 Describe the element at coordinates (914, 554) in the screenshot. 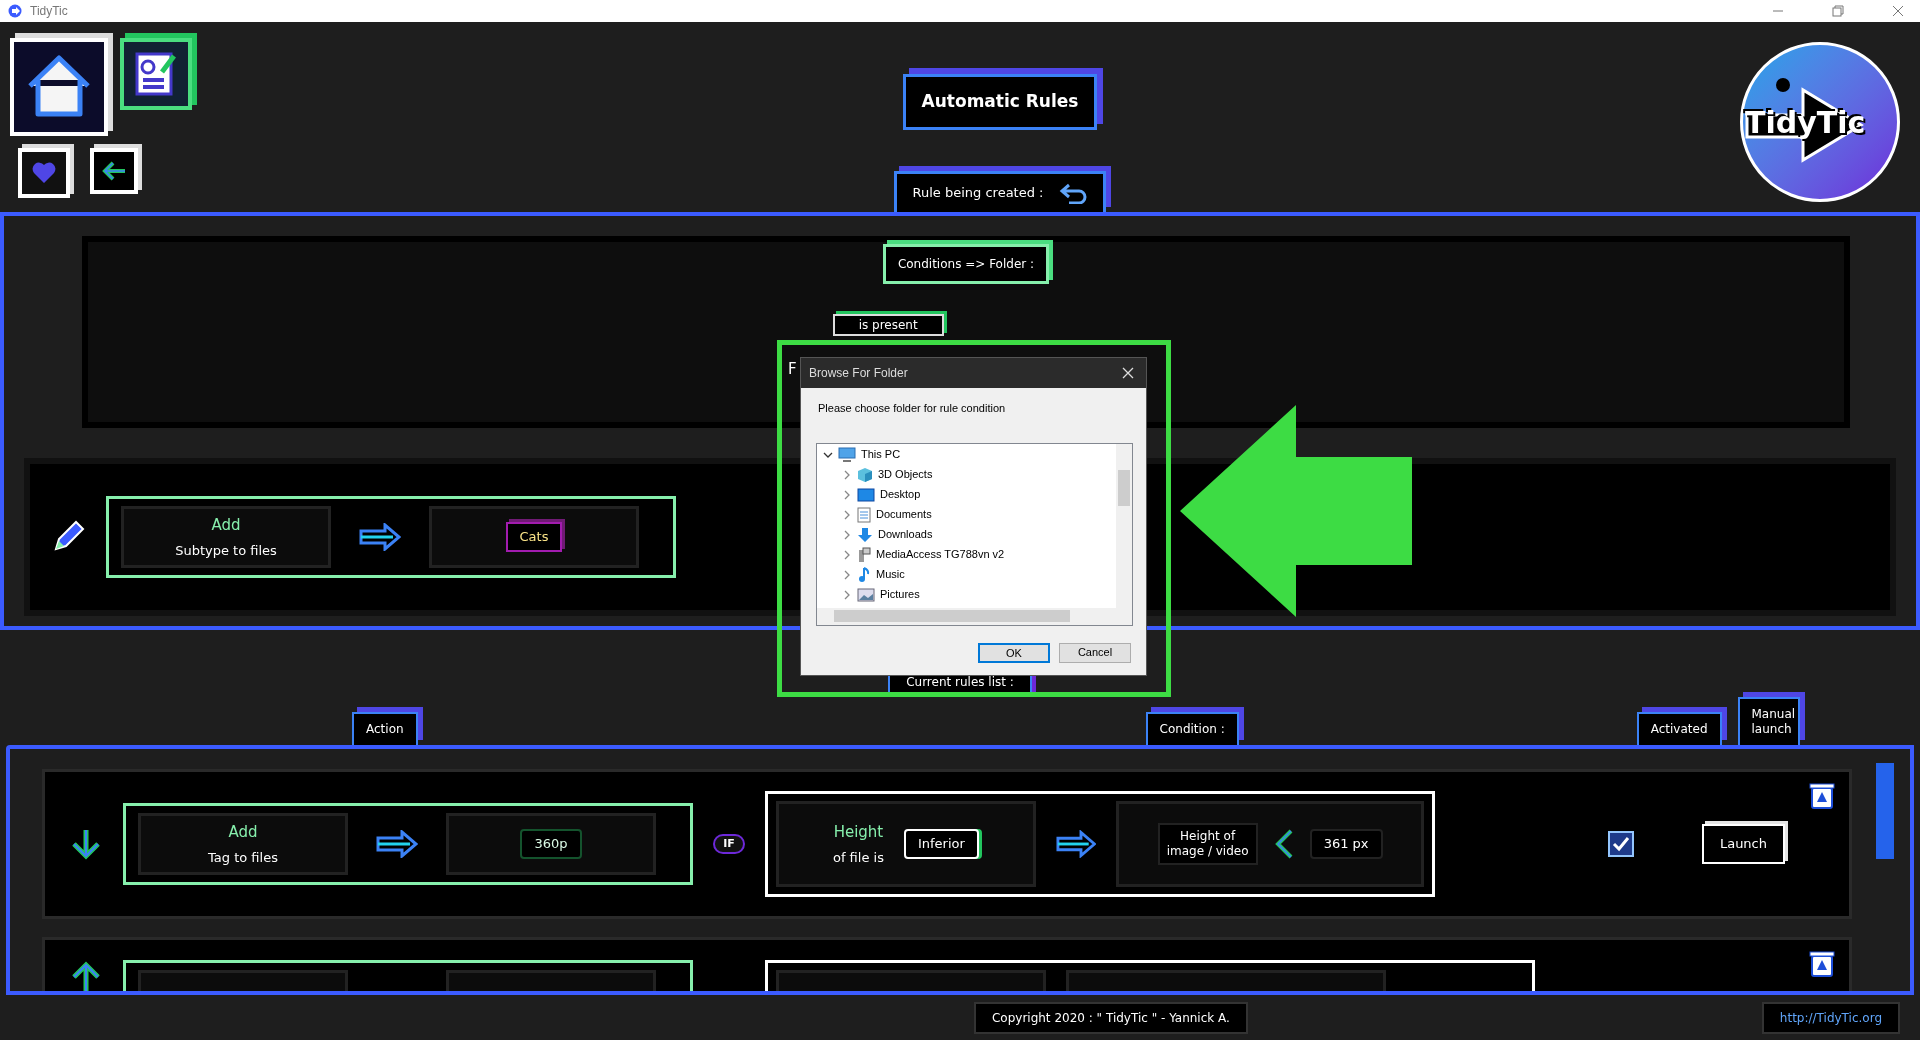

I see `tree-item: MediaAccess TG788vn v2` at that location.